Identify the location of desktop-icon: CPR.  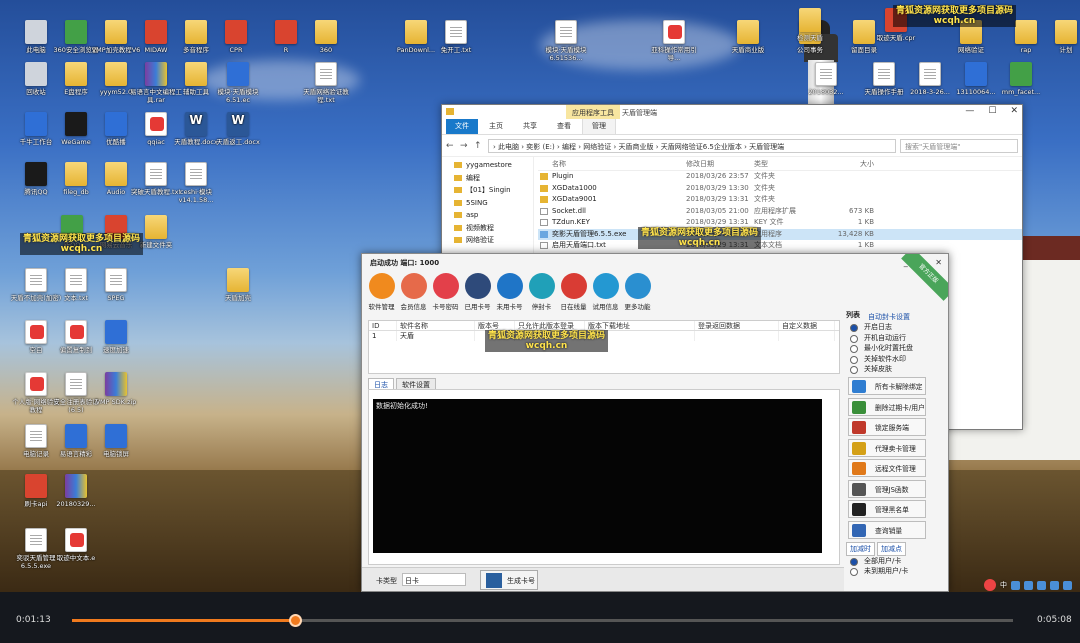
(236, 37).